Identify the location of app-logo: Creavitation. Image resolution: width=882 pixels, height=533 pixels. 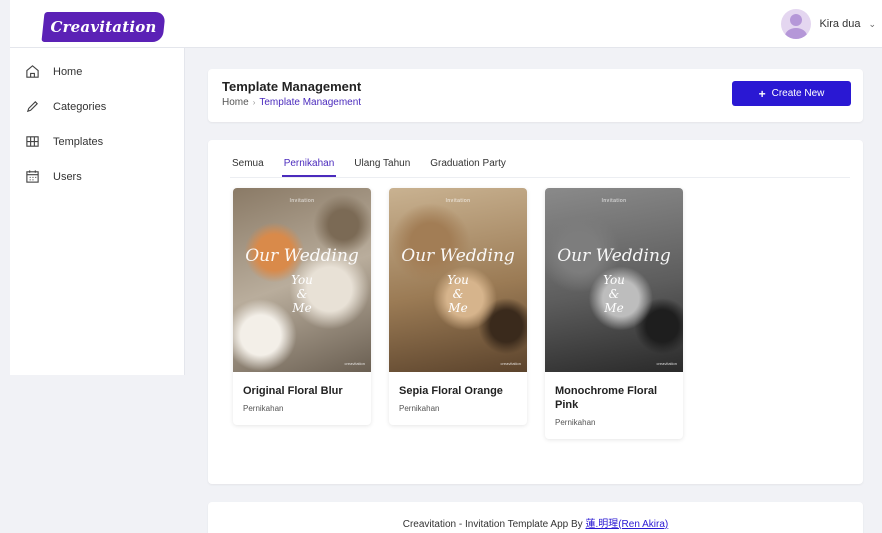
(103, 27).